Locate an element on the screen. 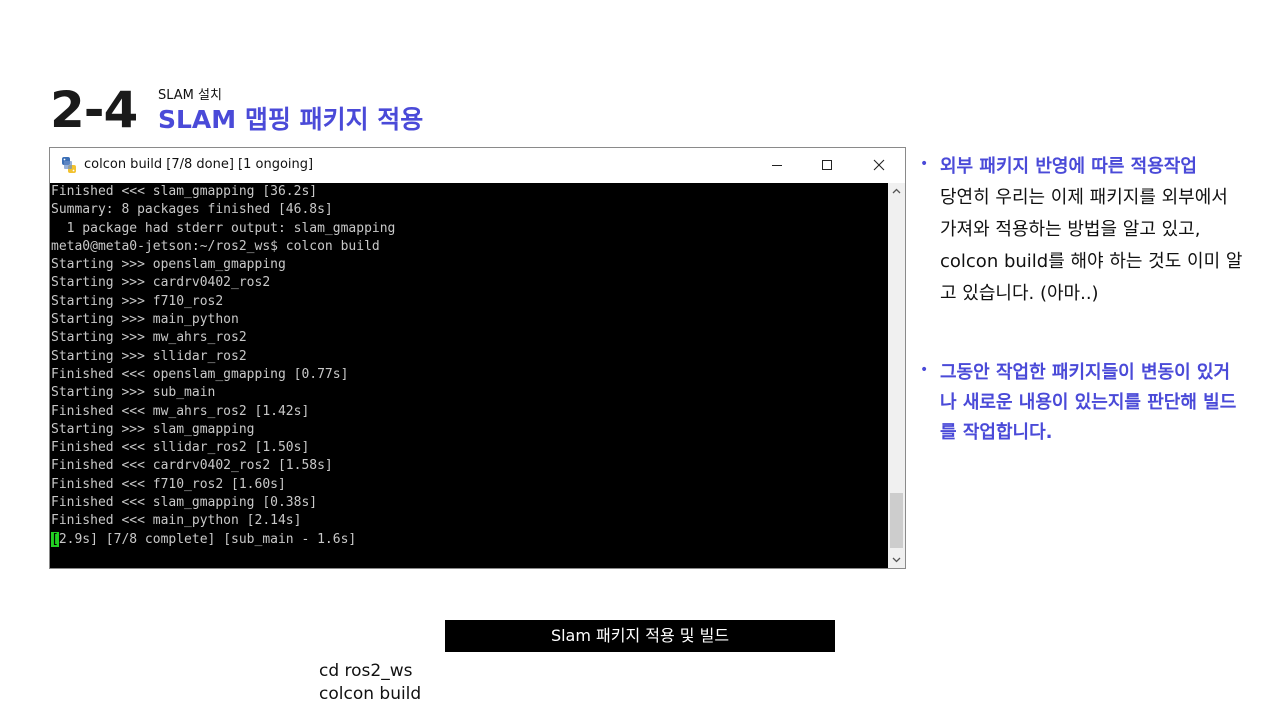  terminal-line: Finished <<< slam_gmapping [0.38s] is located at coordinates (184, 503).